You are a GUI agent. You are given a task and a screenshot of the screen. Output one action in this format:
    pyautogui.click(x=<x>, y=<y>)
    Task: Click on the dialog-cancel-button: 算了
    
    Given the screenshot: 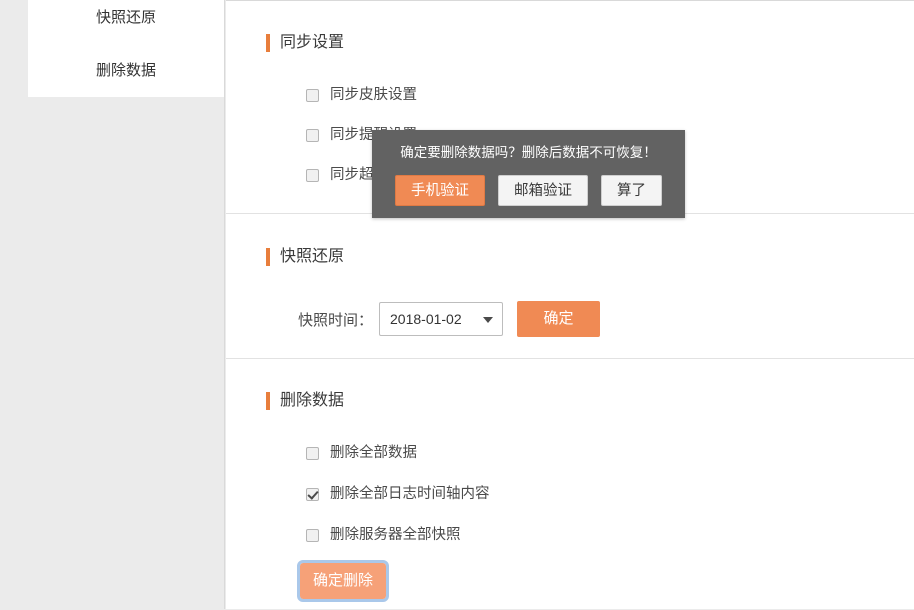 What is the action you would take?
    pyautogui.click(x=631, y=190)
    